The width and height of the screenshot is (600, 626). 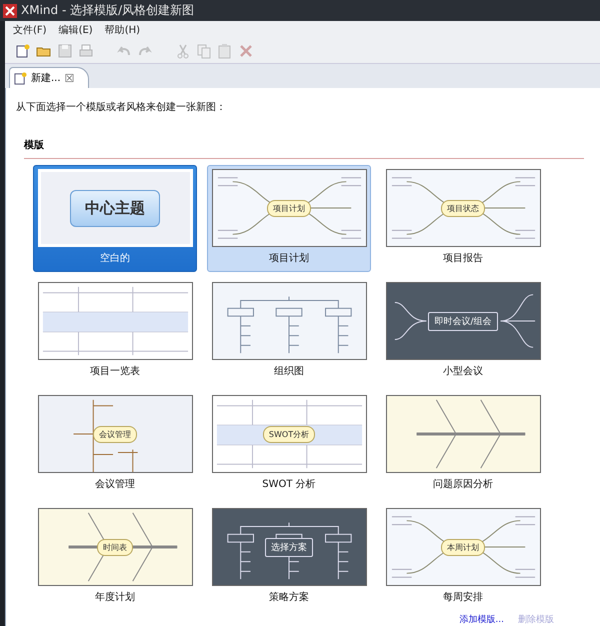 I want to click on template-name: 项目计划, so click(x=289, y=258).